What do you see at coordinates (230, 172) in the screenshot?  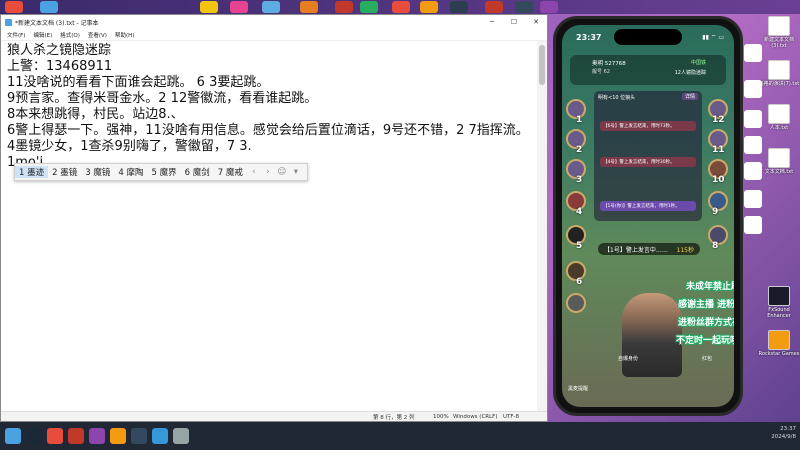 I see `ime-candidate: 7 魔戒` at bounding box center [230, 172].